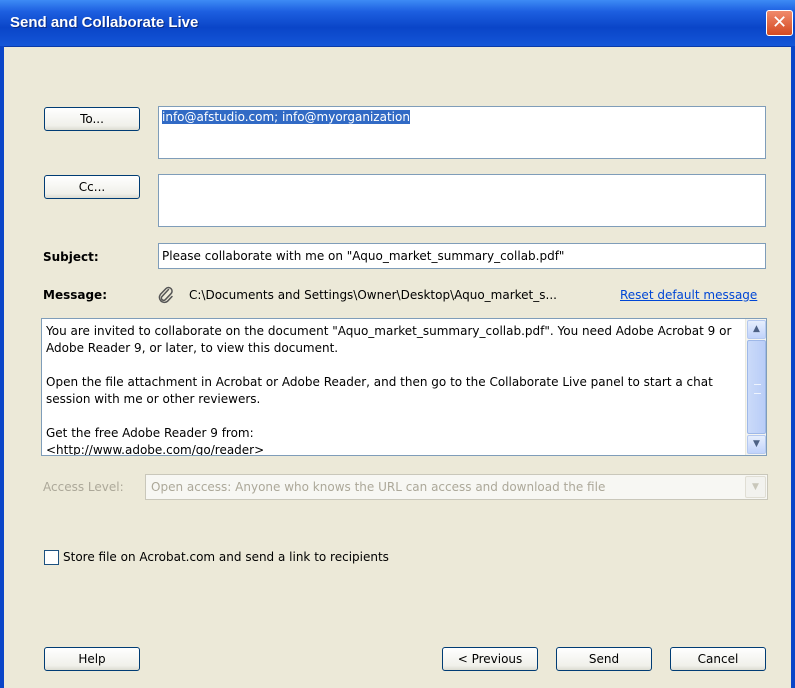  Describe the element at coordinates (755, 487) in the screenshot. I see `chevron-down-icon: ▼` at that location.